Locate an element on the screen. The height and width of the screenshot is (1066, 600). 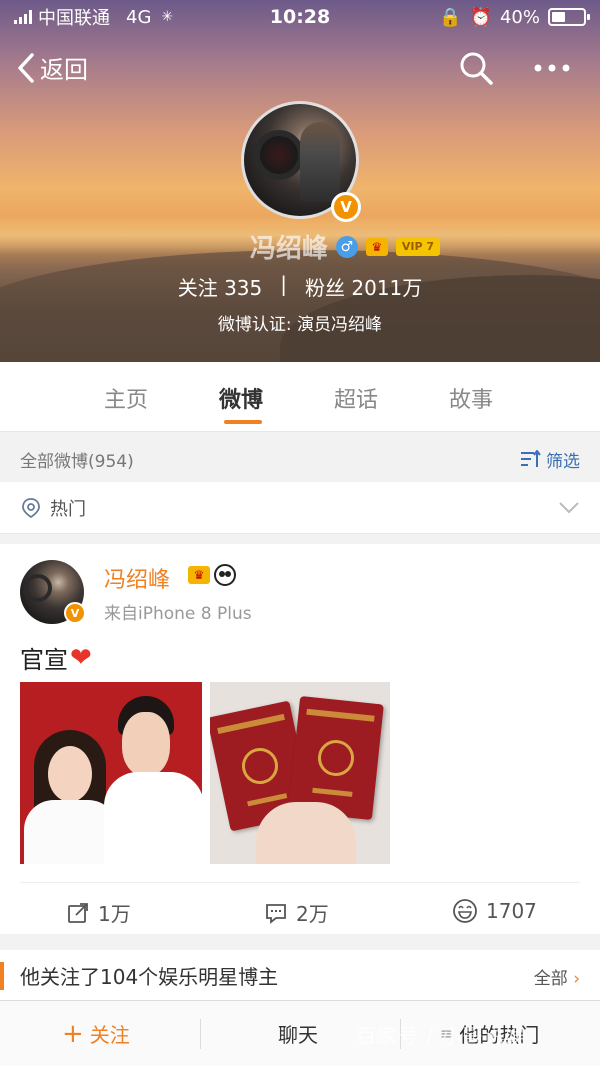
repost-icon is located at coordinates (78, 912).